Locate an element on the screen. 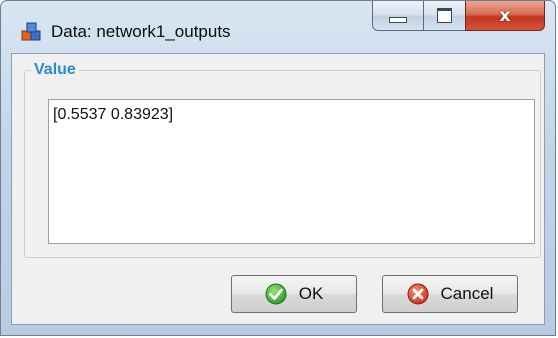  ok-button: OK is located at coordinates (294, 294).